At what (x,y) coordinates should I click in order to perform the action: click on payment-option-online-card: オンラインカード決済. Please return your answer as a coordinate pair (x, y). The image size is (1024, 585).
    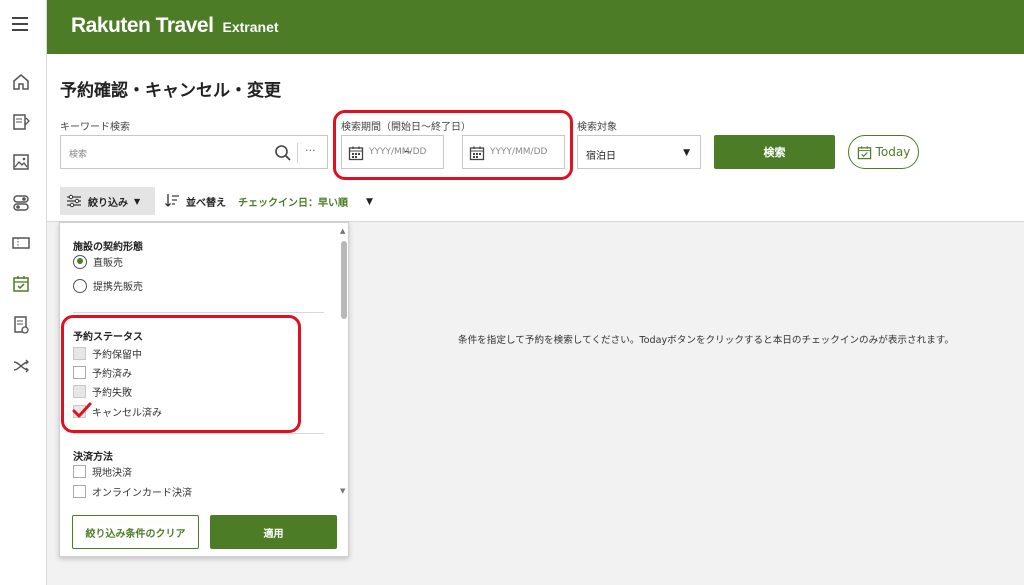
    Looking at the image, I should click on (132, 491).